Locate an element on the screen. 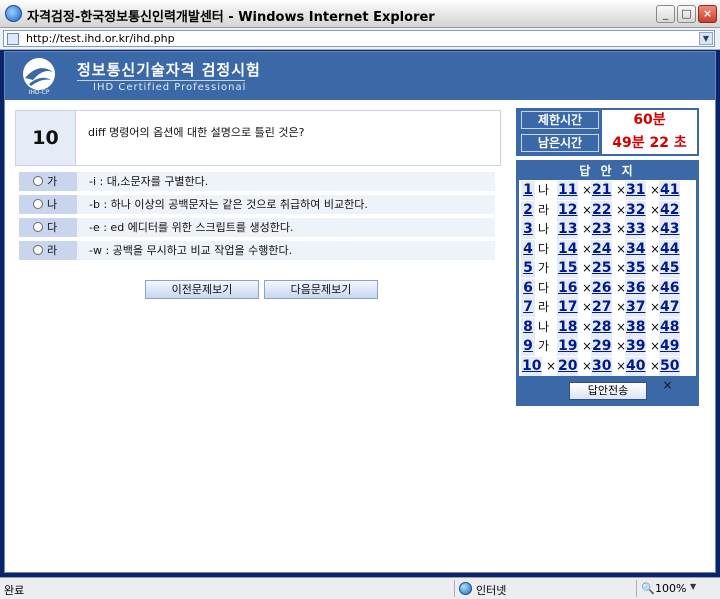  answer-cell: 33 × is located at coordinates (643, 229).